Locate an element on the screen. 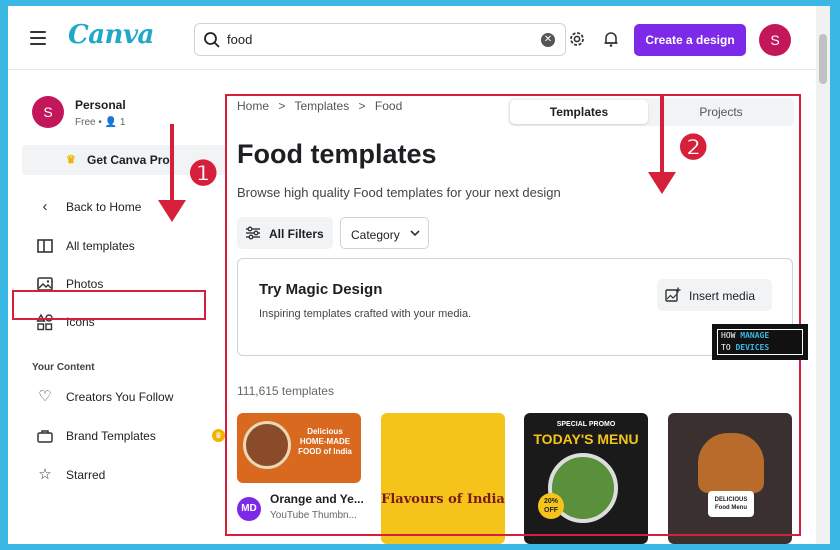 This screenshot has height=550, width=840. pro-crown-badge-icon: ♛ is located at coordinates (218, 435).